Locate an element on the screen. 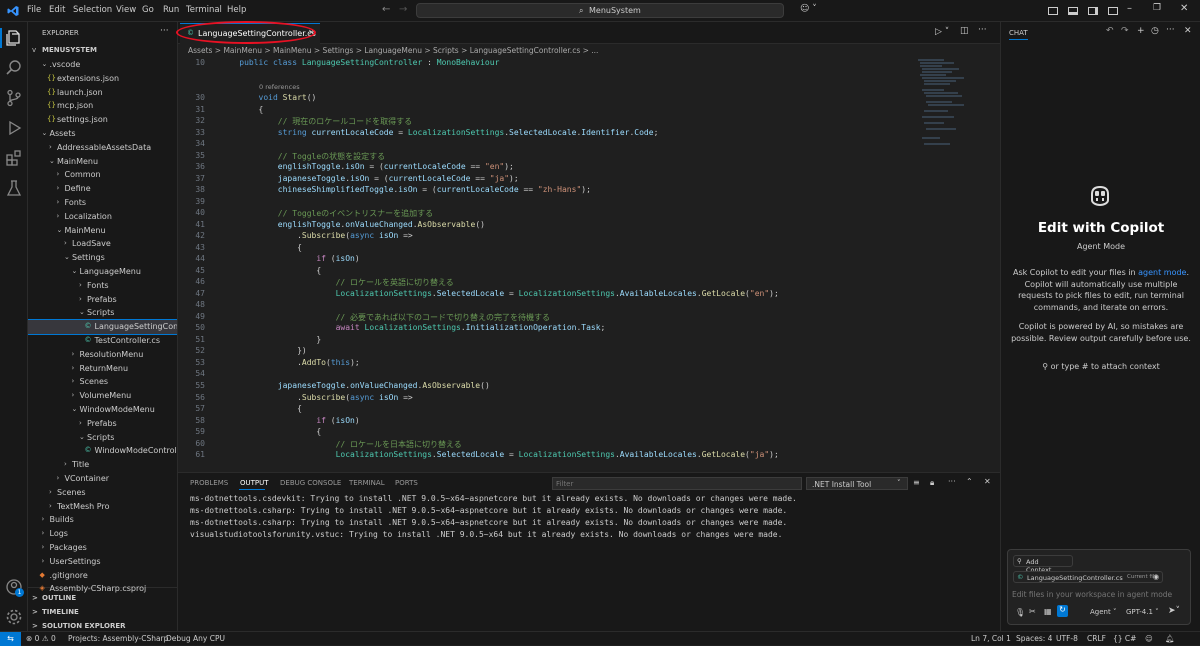 Image resolution: width=1200 pixels, height=646 pixels. explorer-item: › Builds is located at coordinates (102, 520).